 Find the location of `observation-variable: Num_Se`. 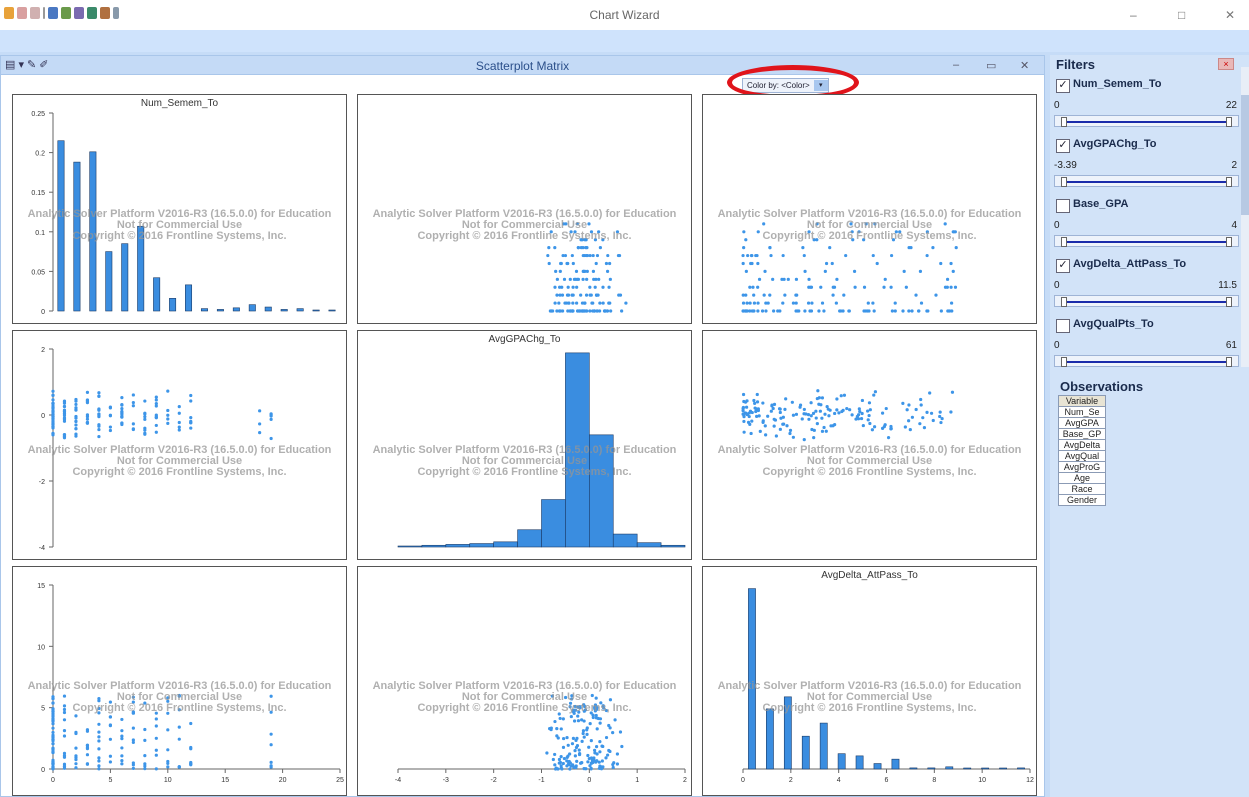

observation-variable: Num_Se is located at coordinates (1082, 412).